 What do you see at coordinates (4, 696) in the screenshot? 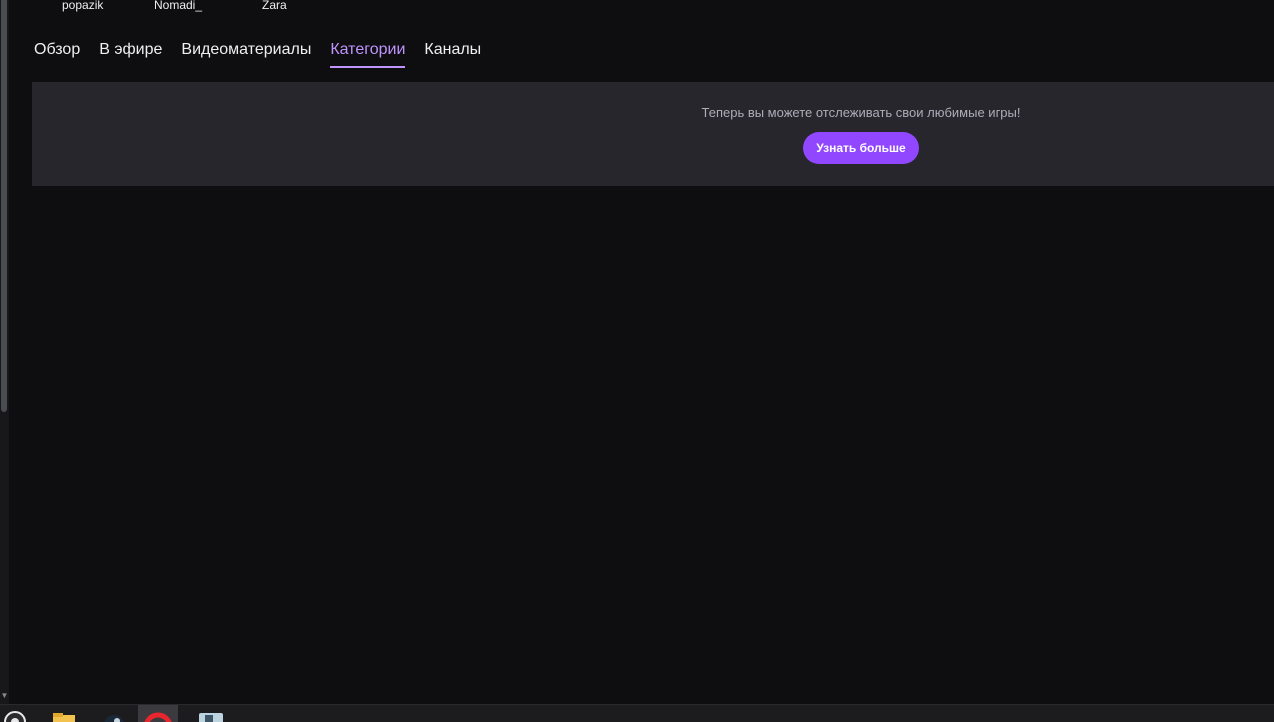
I see `scroll-down-icon: ▼` at bounding box center [4, 696].